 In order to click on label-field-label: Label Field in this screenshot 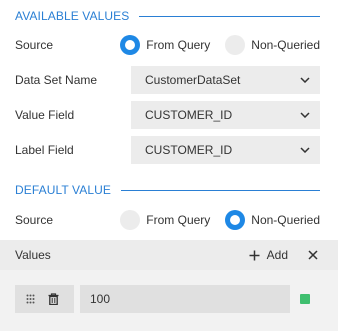, I will do `click(44, 150)`.